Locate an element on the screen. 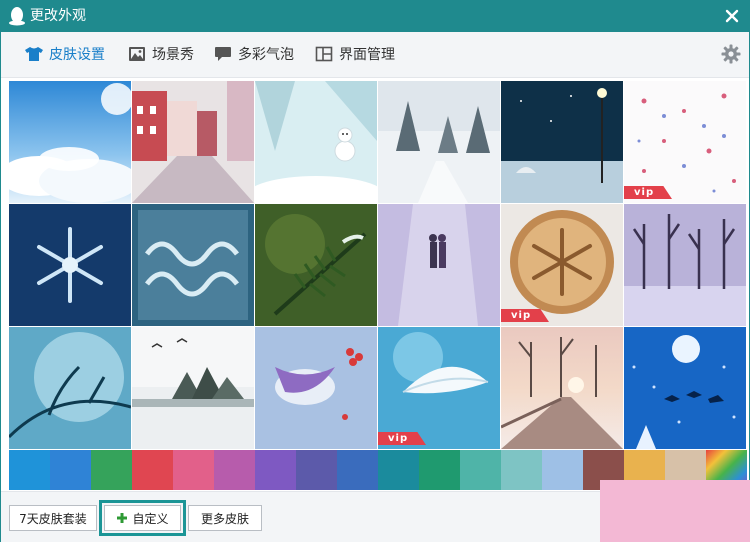 Image resolution: width=750 pixels, height=542 pixels. skin-thumb-snowflake-pattern: vip is located at coordinates (685, 142).